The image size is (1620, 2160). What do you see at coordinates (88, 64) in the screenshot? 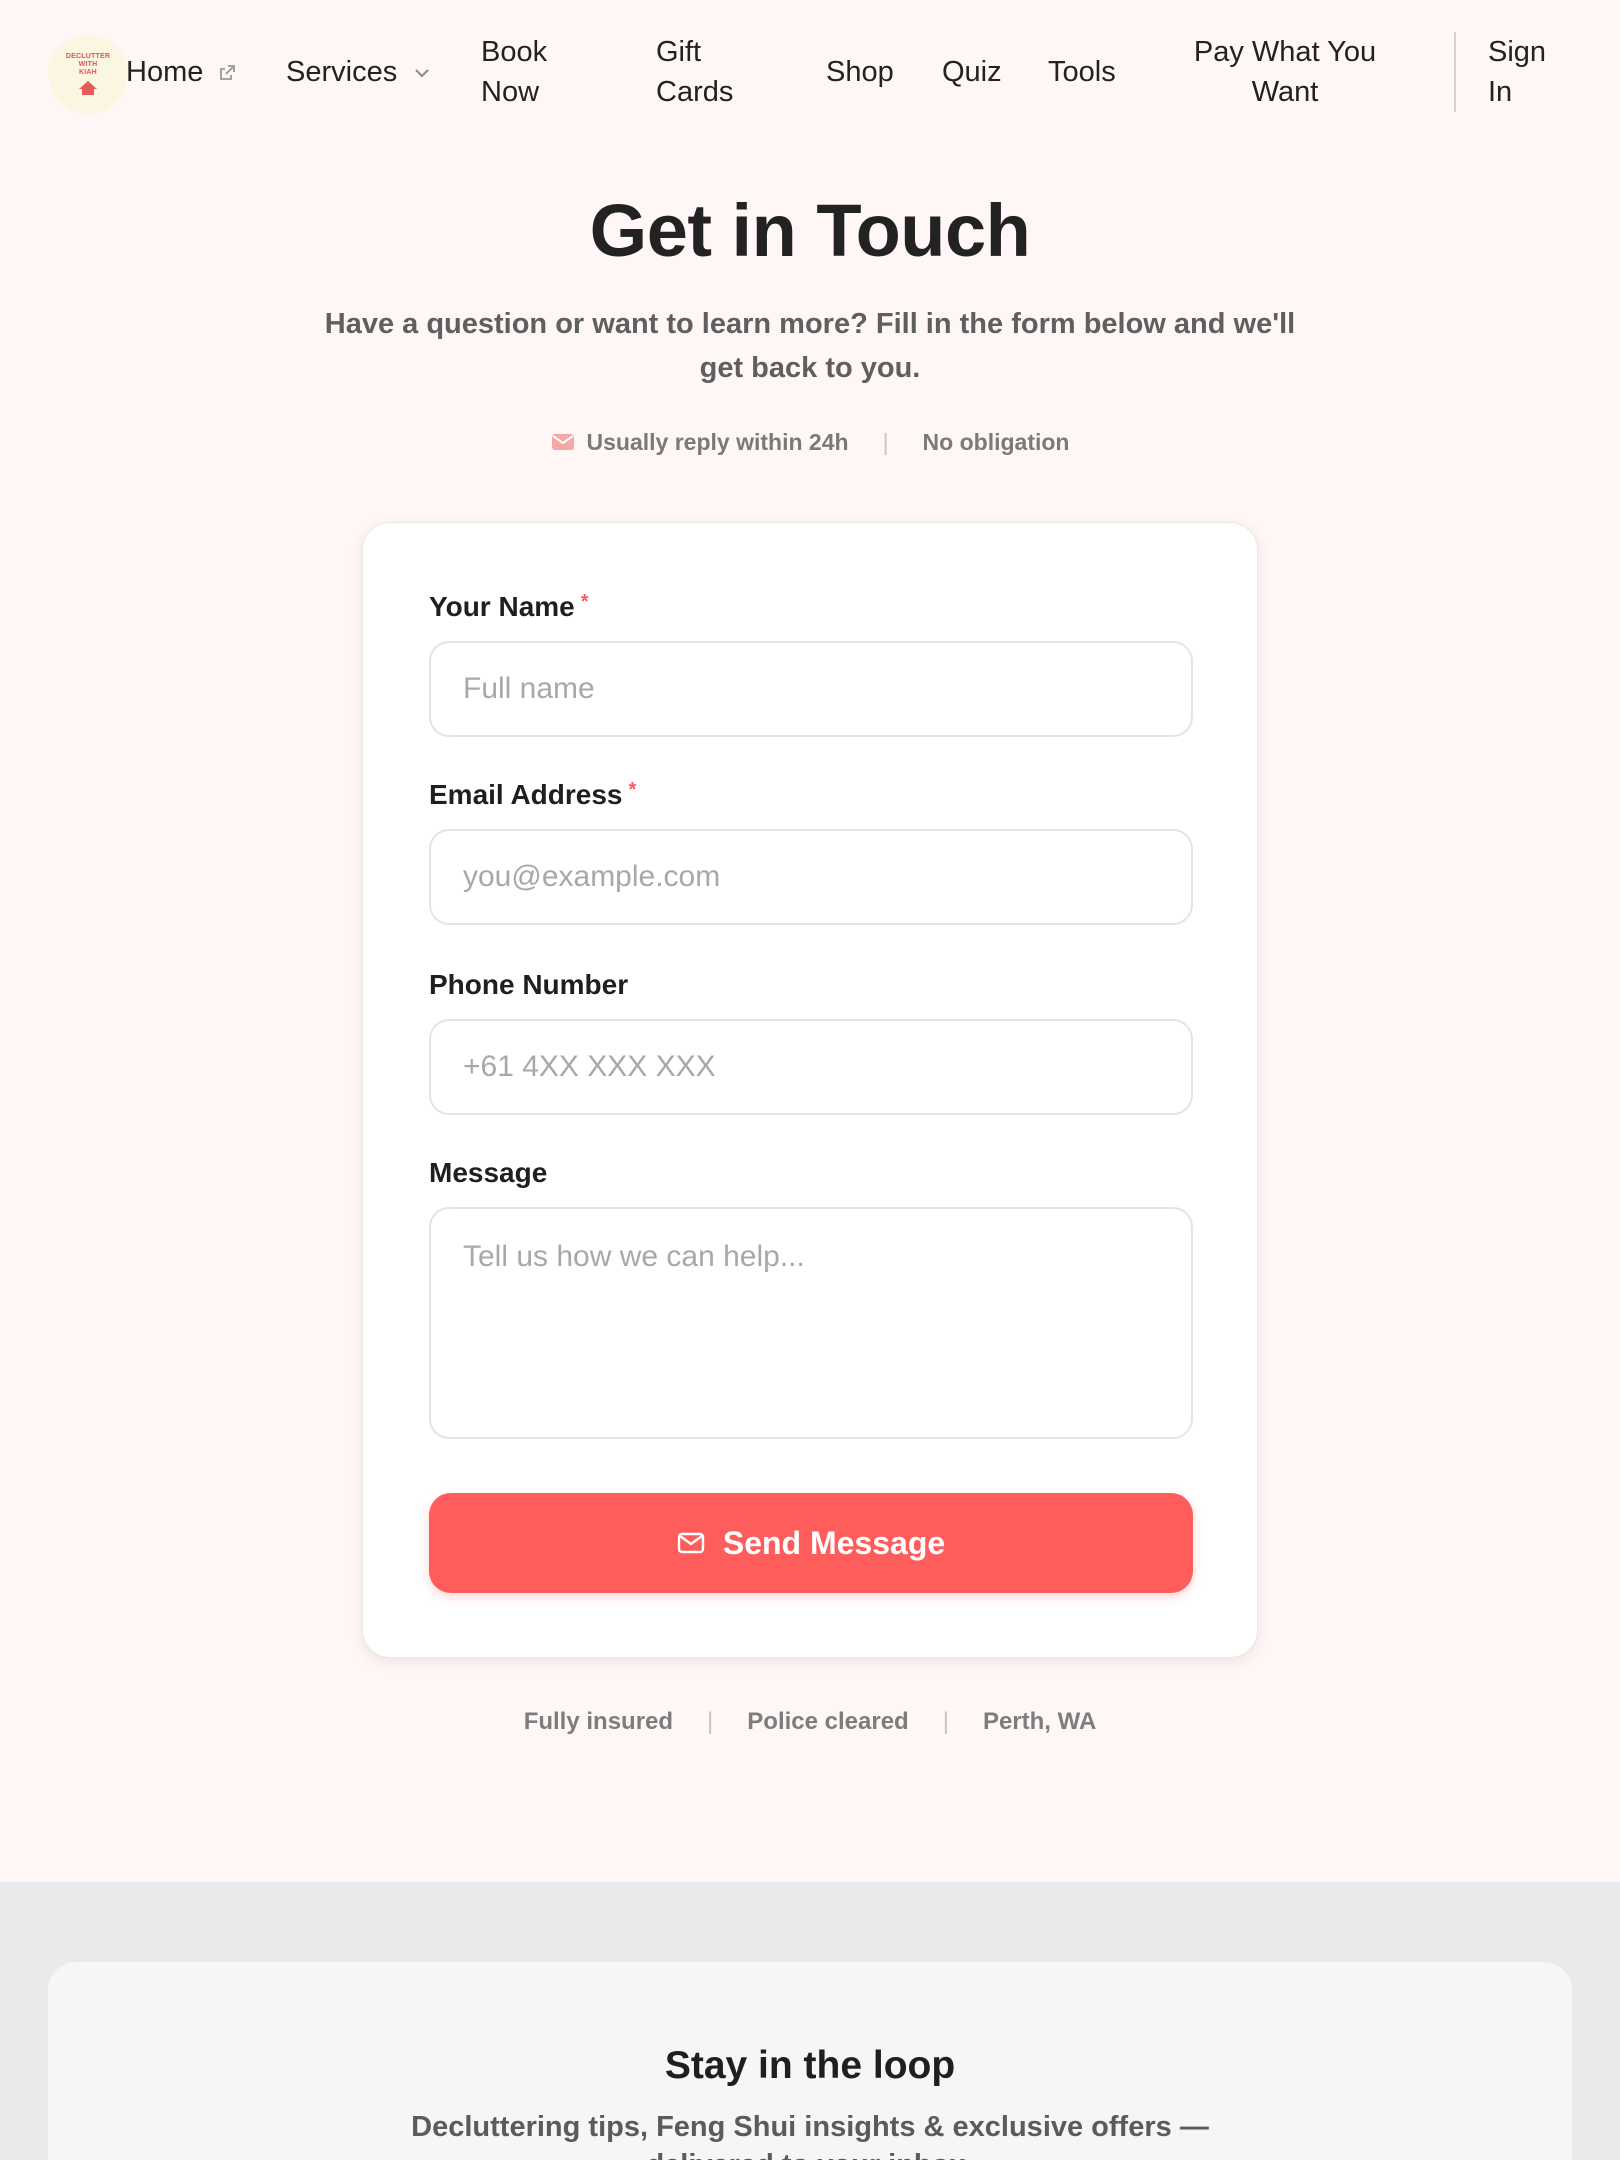
I see `logo-text: DECLUTTER WITH KIAH` at bounding box center [88, 64].